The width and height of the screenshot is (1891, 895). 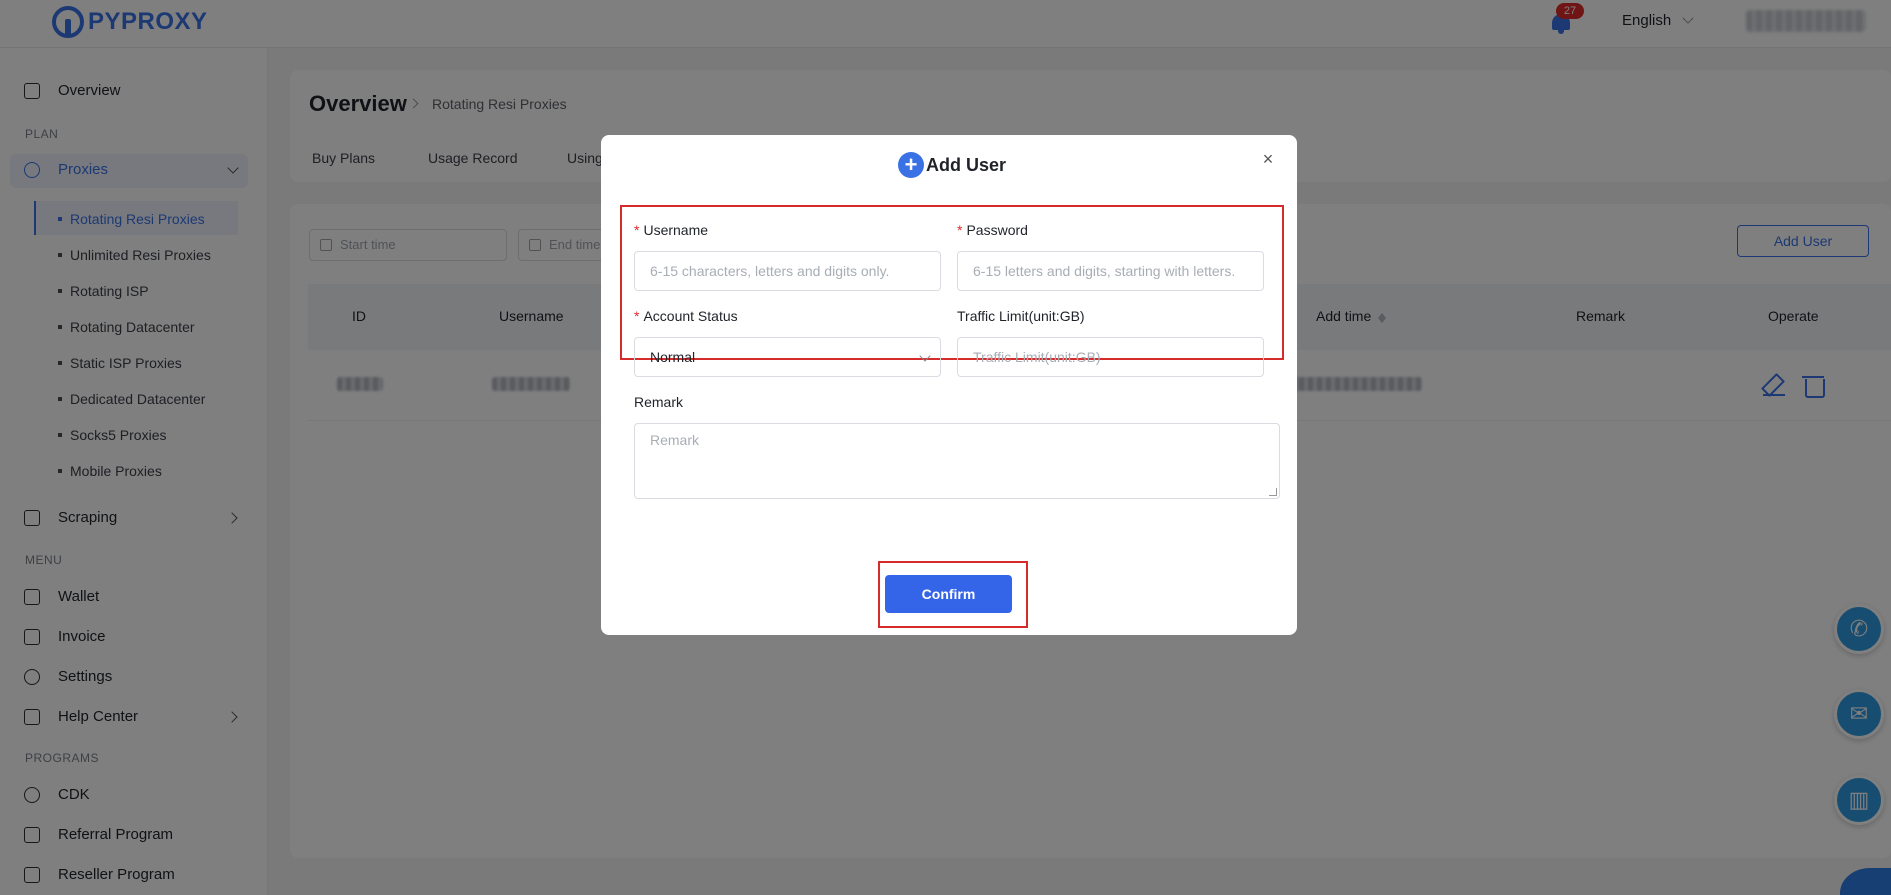 I want to click on plus-icon: +, so click(x=911, y=165).